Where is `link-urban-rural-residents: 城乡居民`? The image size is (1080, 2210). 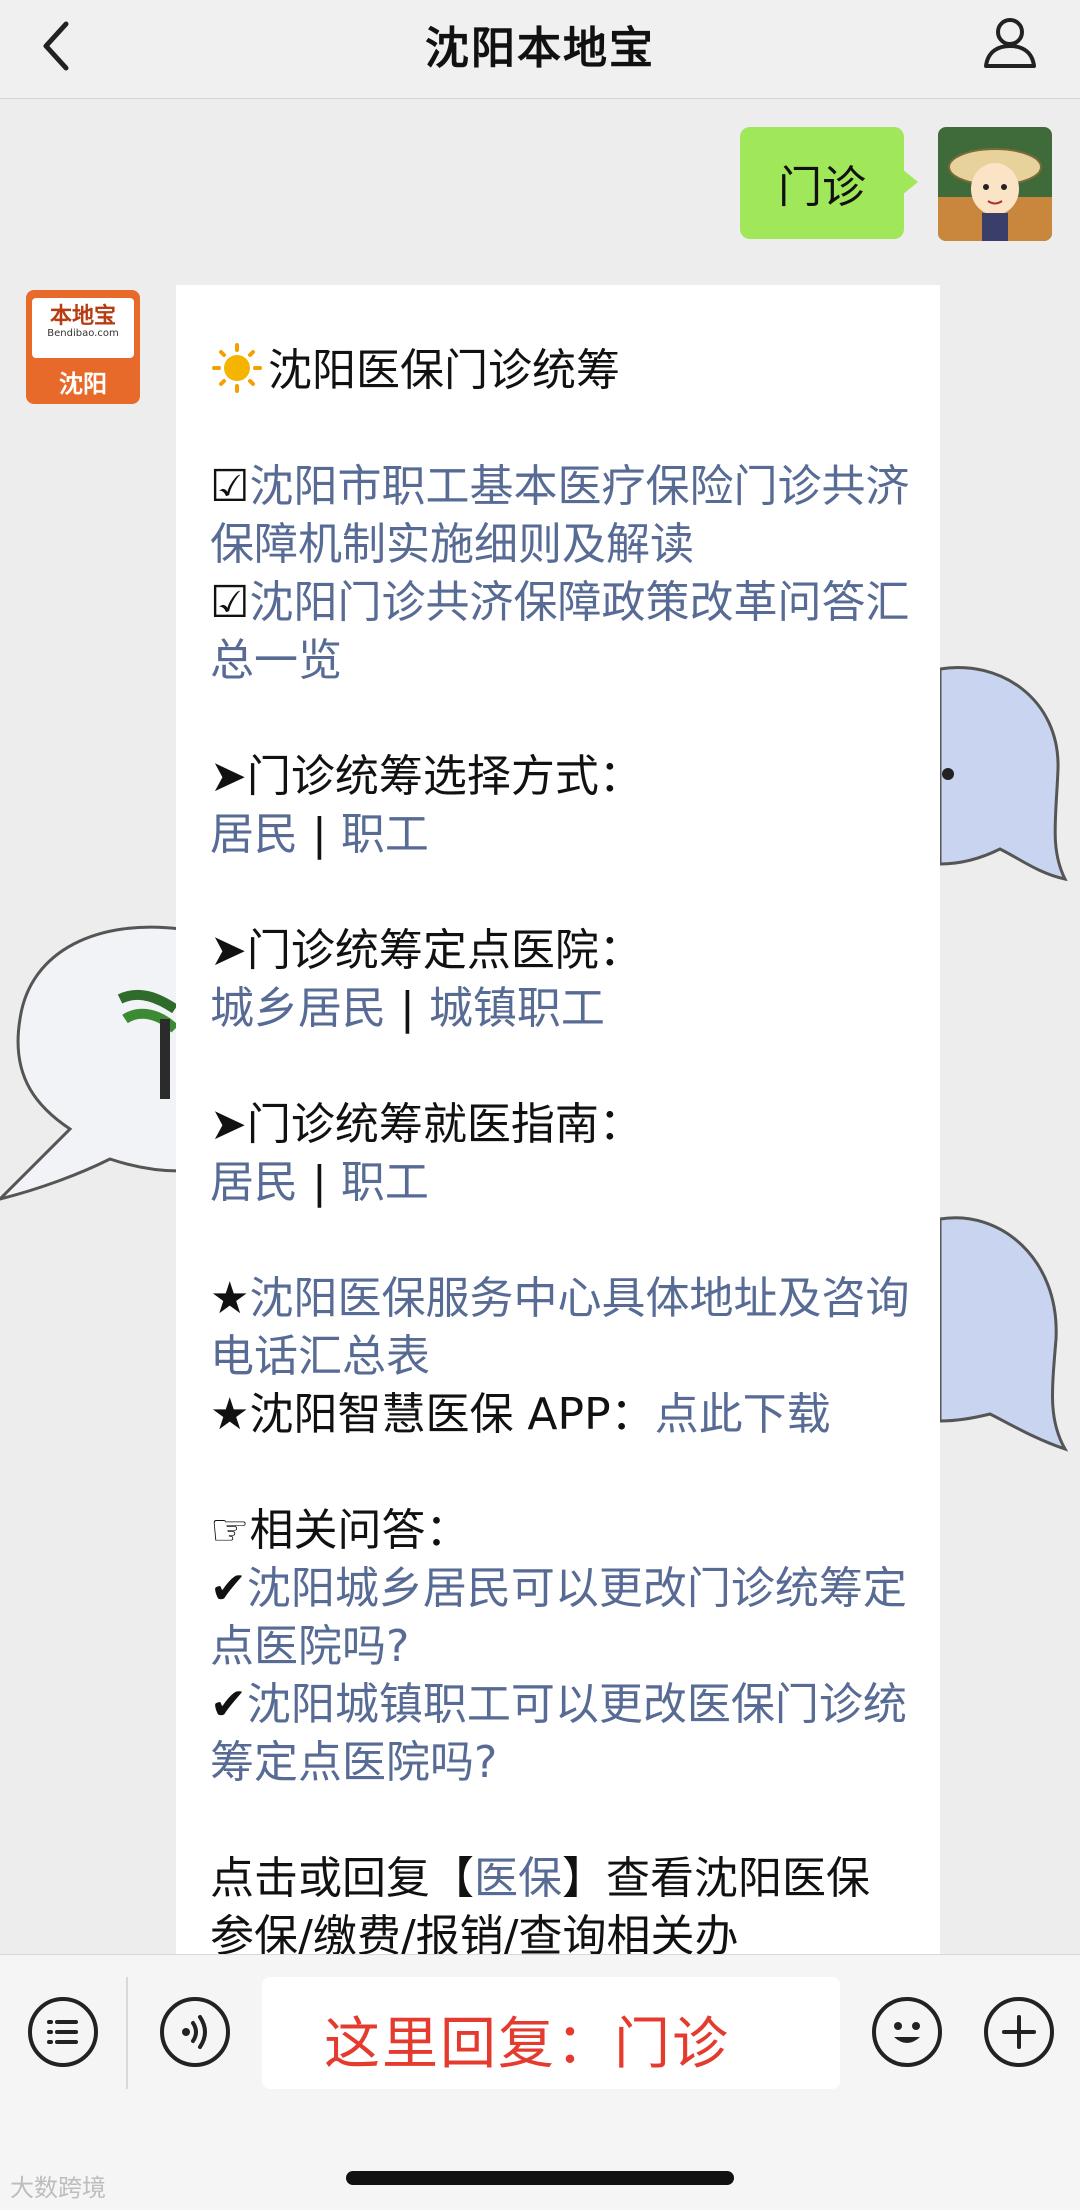 link-urban-rural-residents: 城乡居民 is located at coordinates (298, 1008).